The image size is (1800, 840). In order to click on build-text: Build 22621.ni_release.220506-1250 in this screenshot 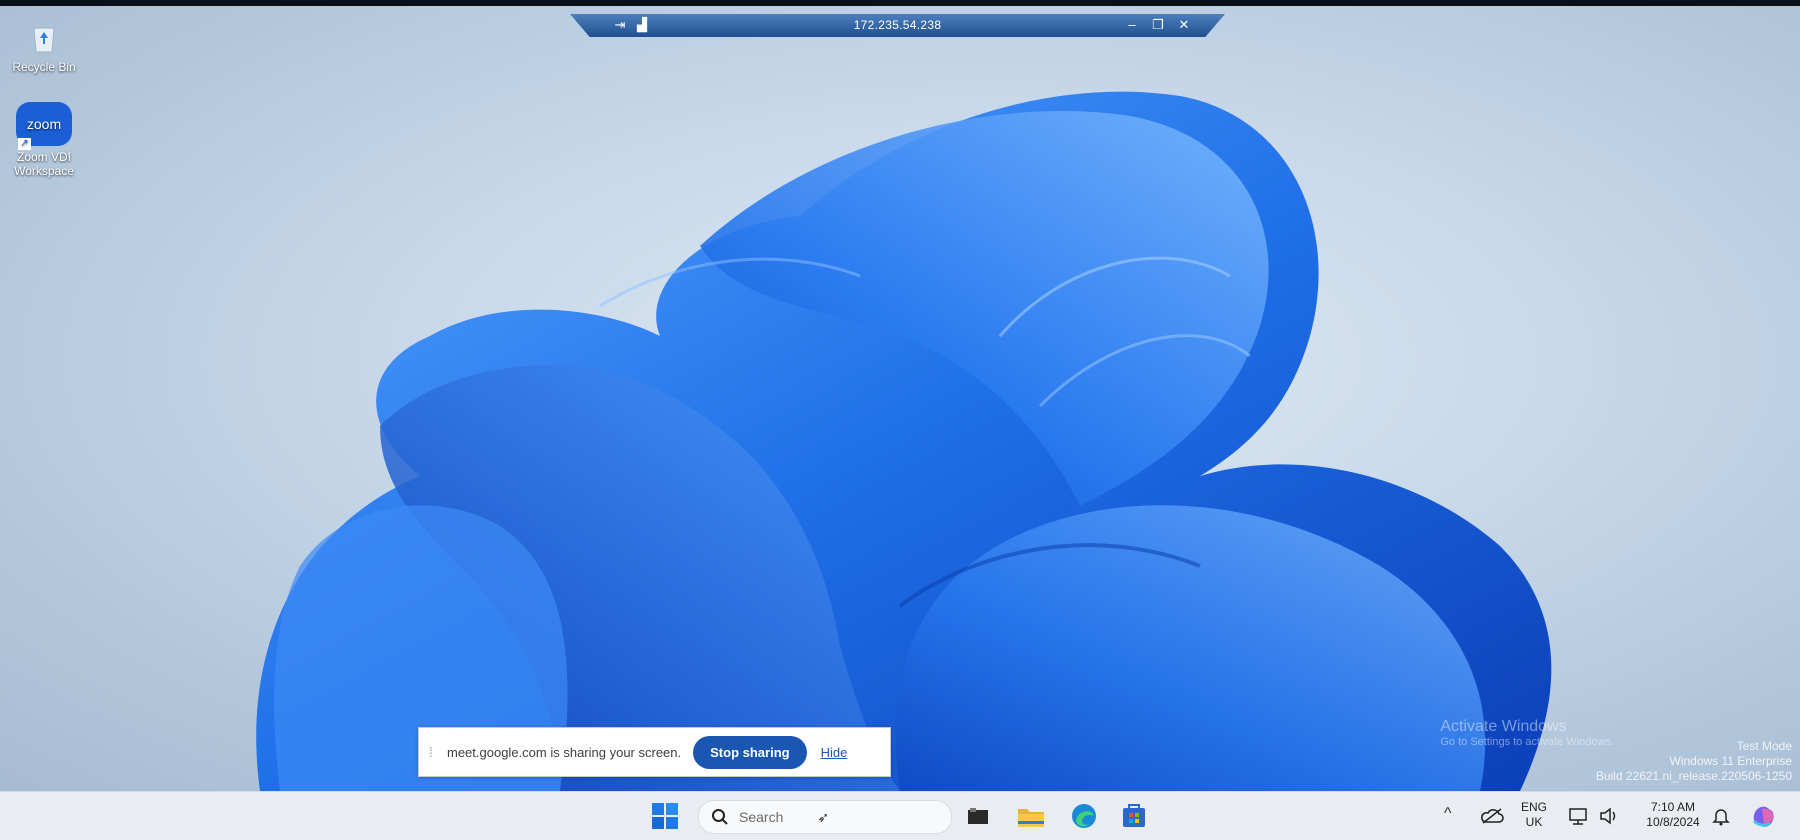, I will do `click(1693, 776)`.